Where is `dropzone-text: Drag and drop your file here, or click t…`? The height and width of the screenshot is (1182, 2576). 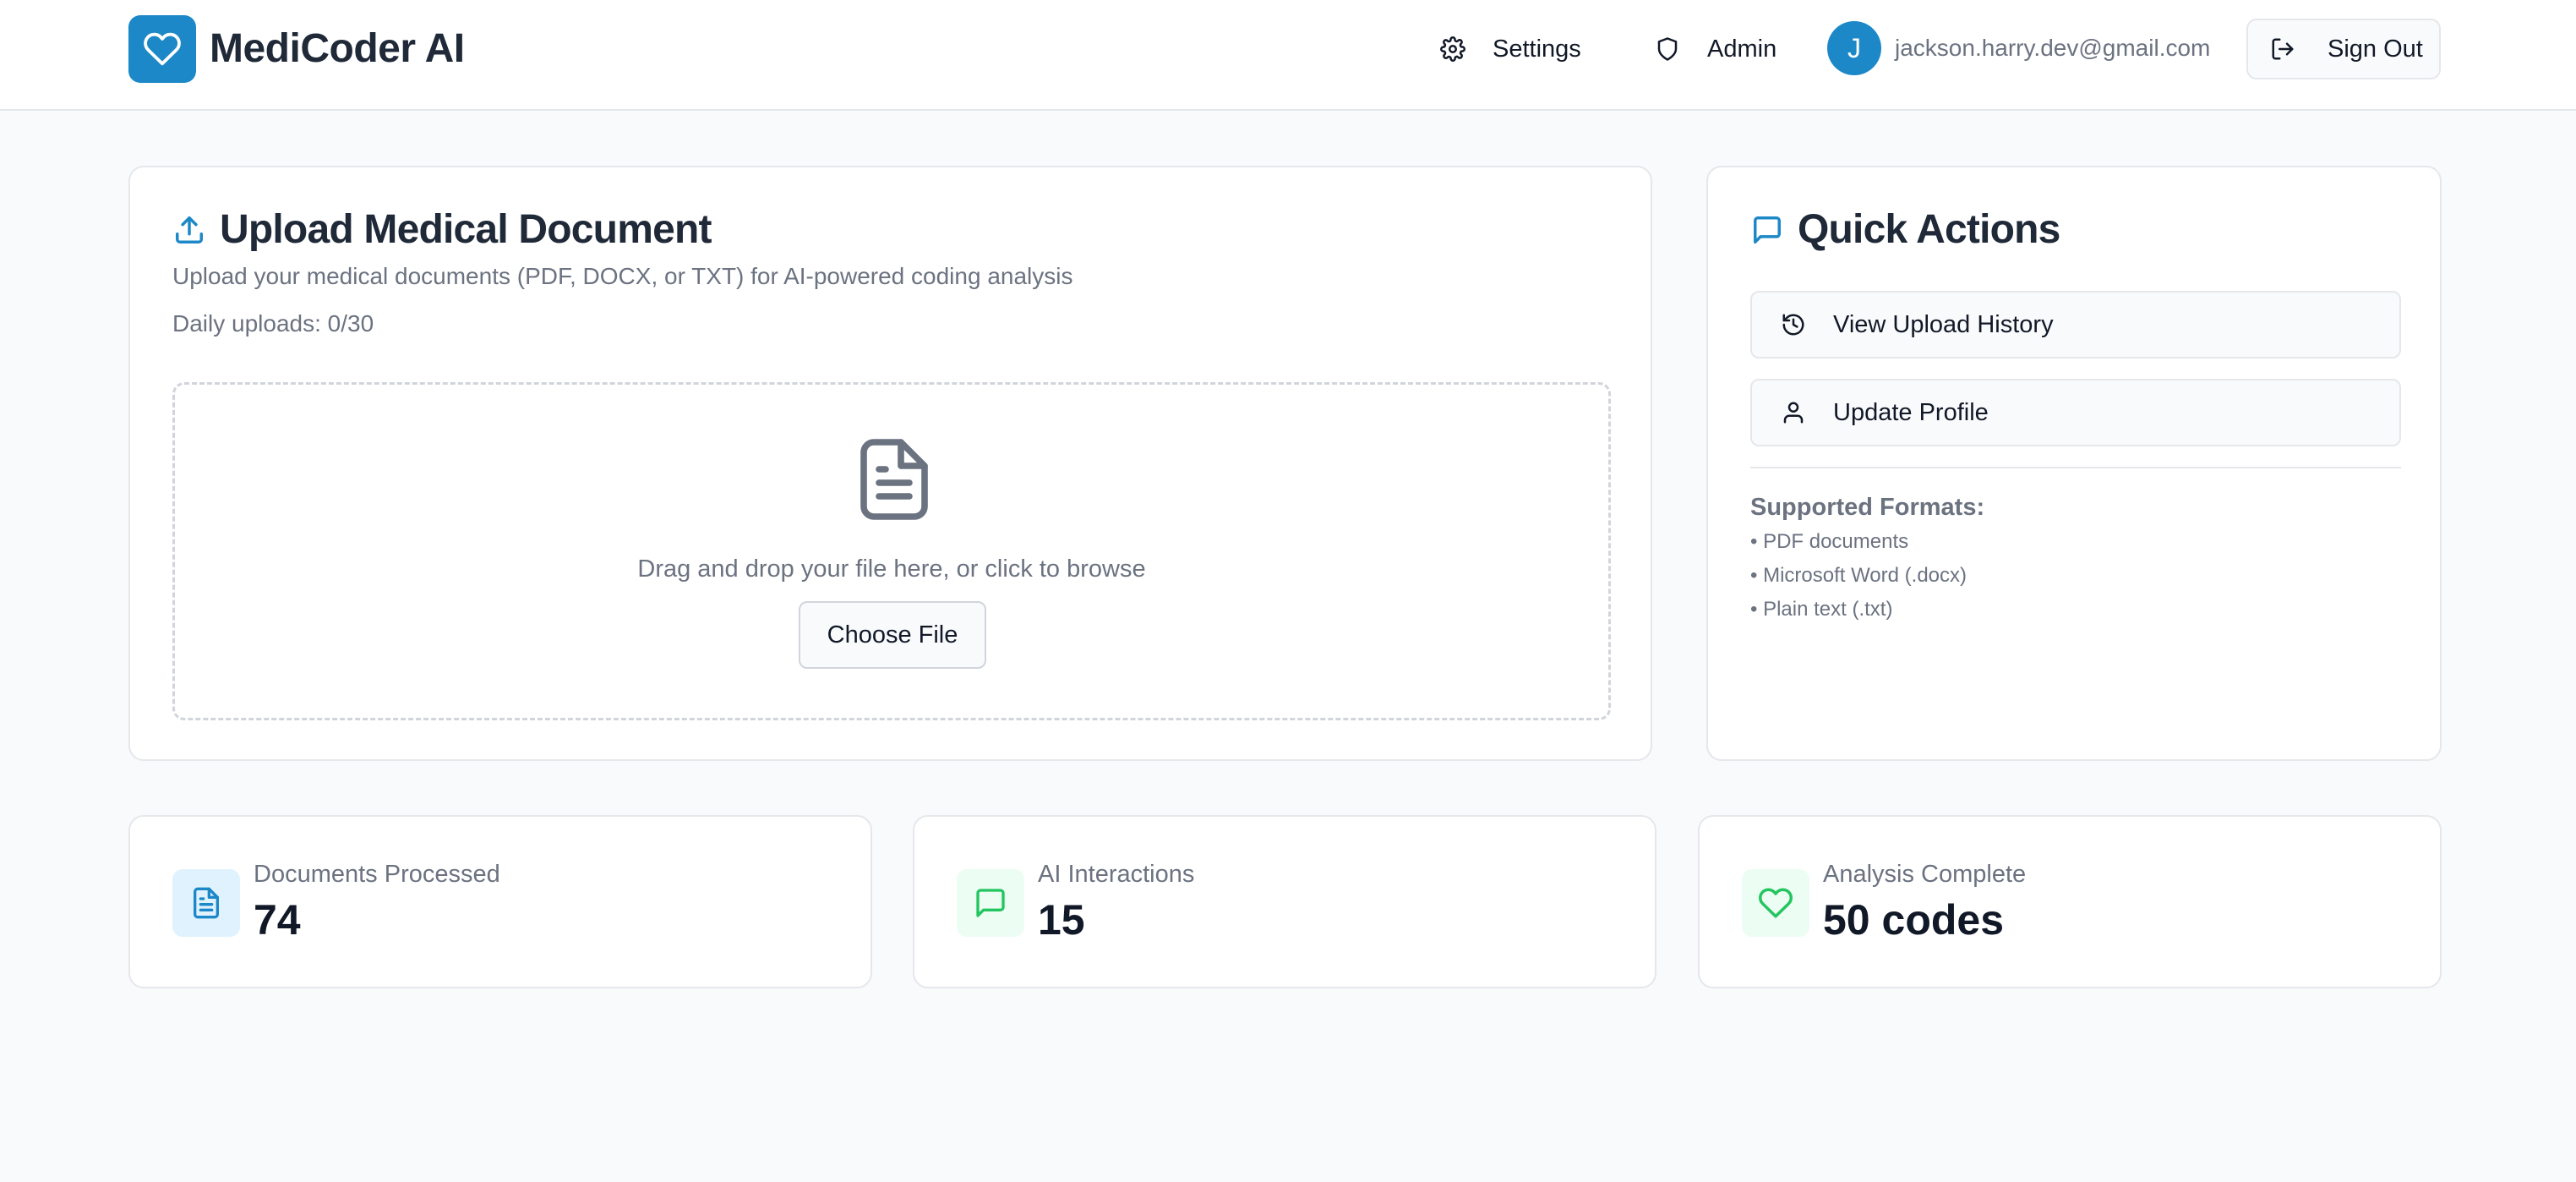
dropzone-text: Drag and drop your file here, or click t… is located at coordinates (891, 569).